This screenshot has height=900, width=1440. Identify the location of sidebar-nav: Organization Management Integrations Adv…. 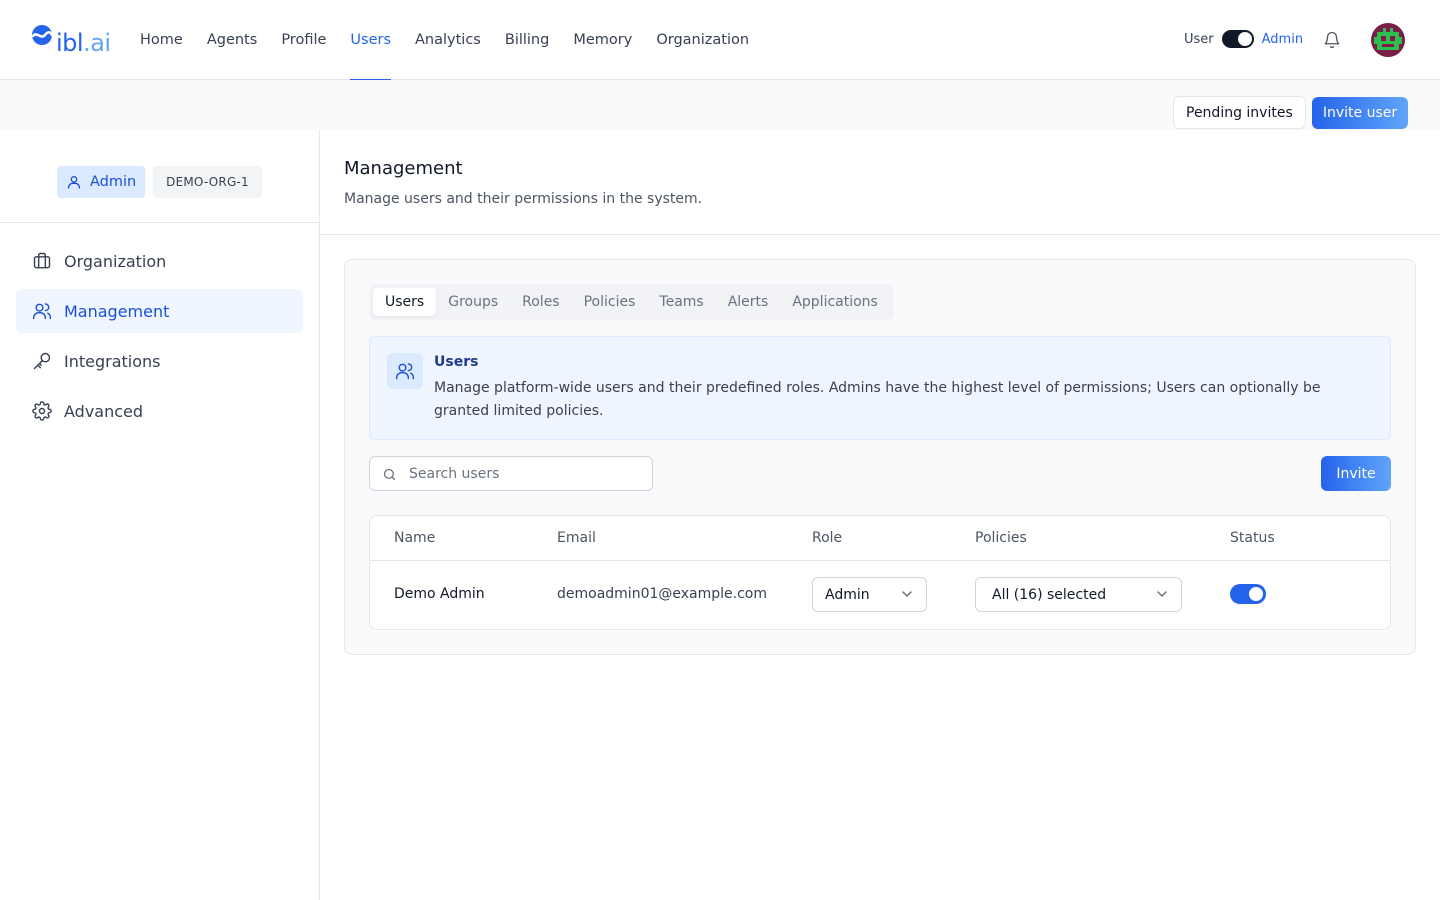
(159, 339).